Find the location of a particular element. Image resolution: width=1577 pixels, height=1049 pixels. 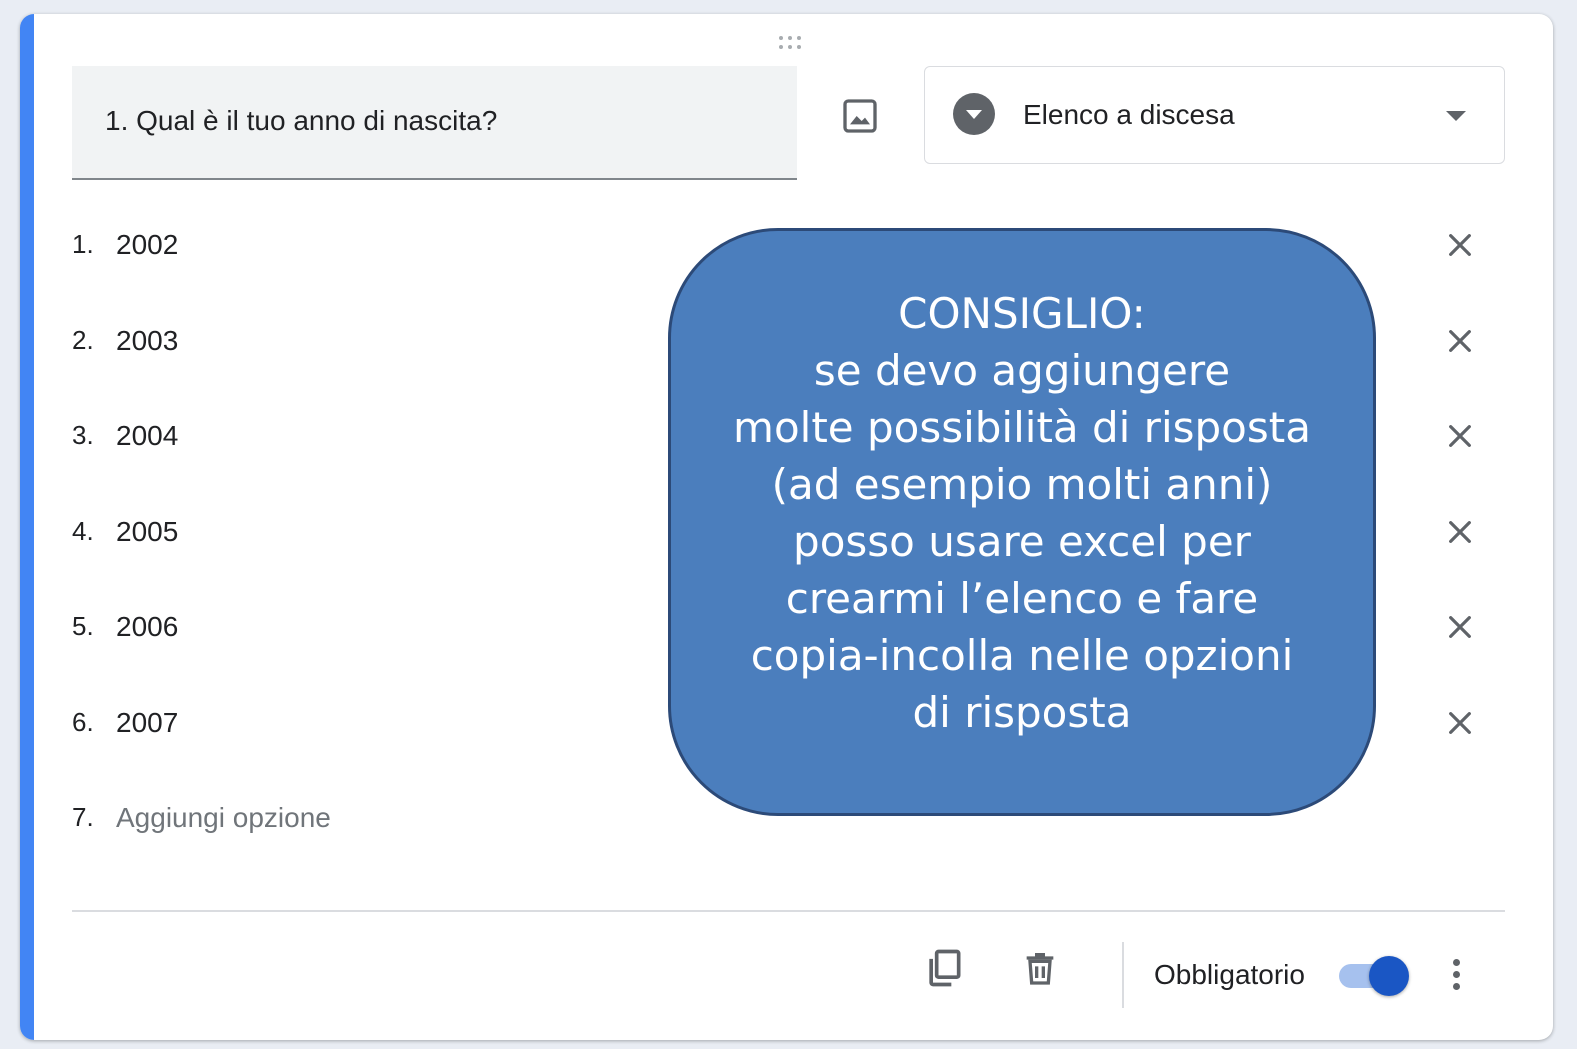

option-number: 3. is located at coordinates (83, 435).